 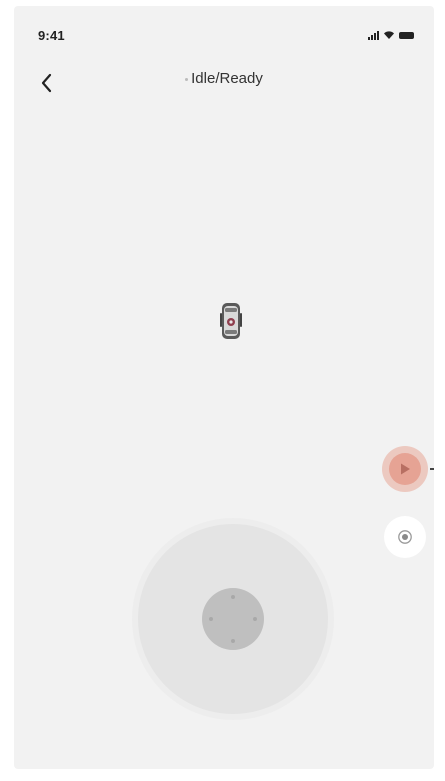 I want to click on play-pointer-mark, so click(x=432, y=469).